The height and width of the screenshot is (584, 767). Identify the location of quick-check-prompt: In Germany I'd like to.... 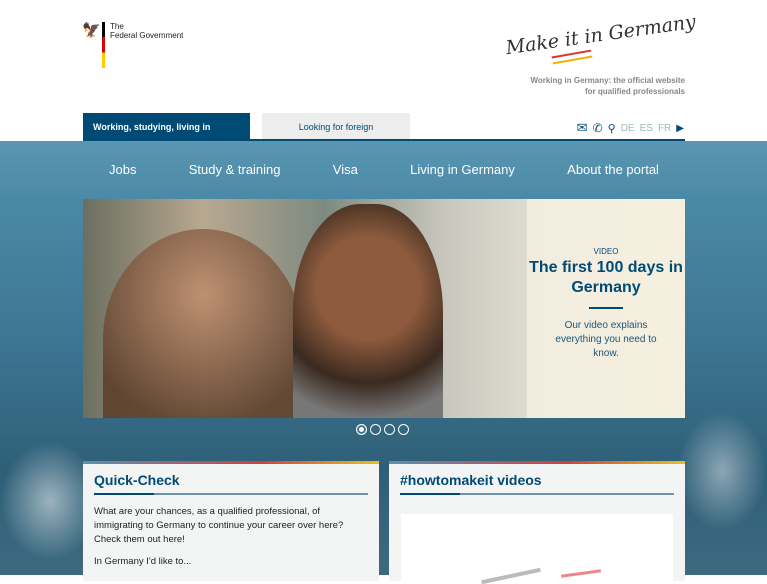
(143, 561).